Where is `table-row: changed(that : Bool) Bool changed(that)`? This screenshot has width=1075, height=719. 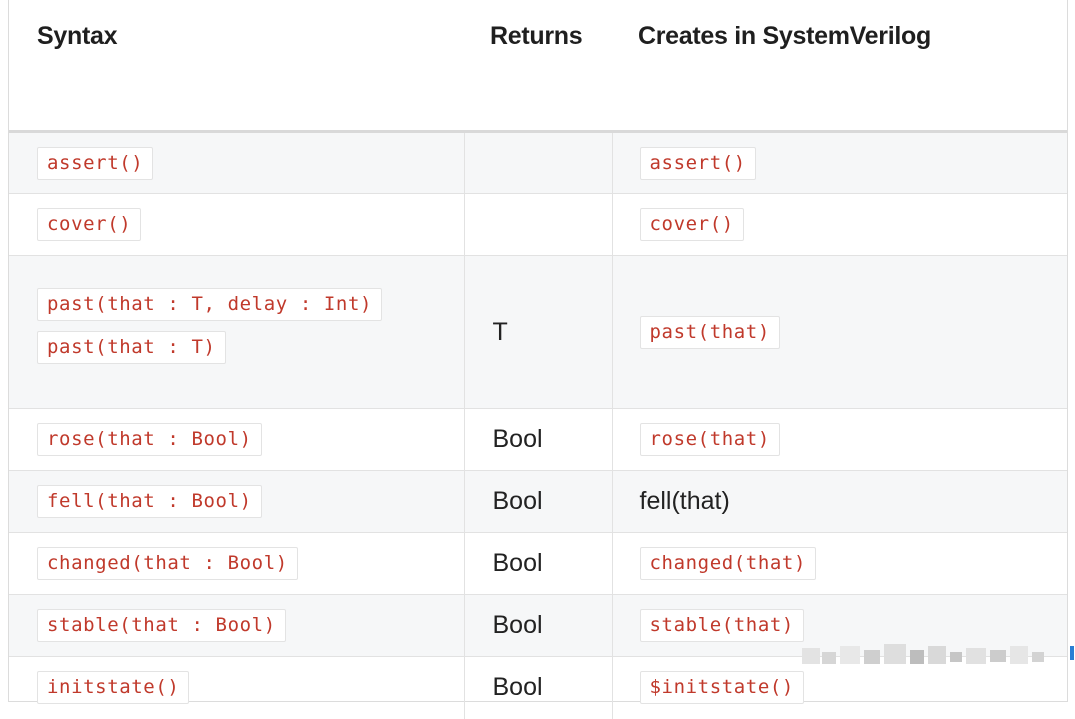
table-row: changed(that : Bool) Bool changed(that) is located at coordinates (538, 563).